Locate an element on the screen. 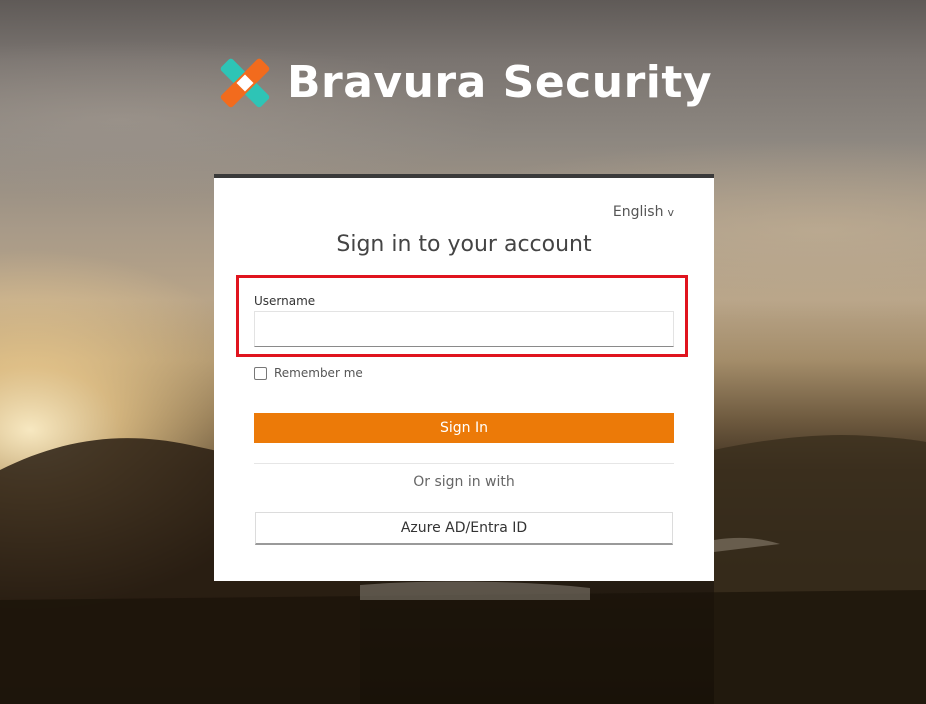  page-title: Sign in to your account is located at coordinates (464, 244).